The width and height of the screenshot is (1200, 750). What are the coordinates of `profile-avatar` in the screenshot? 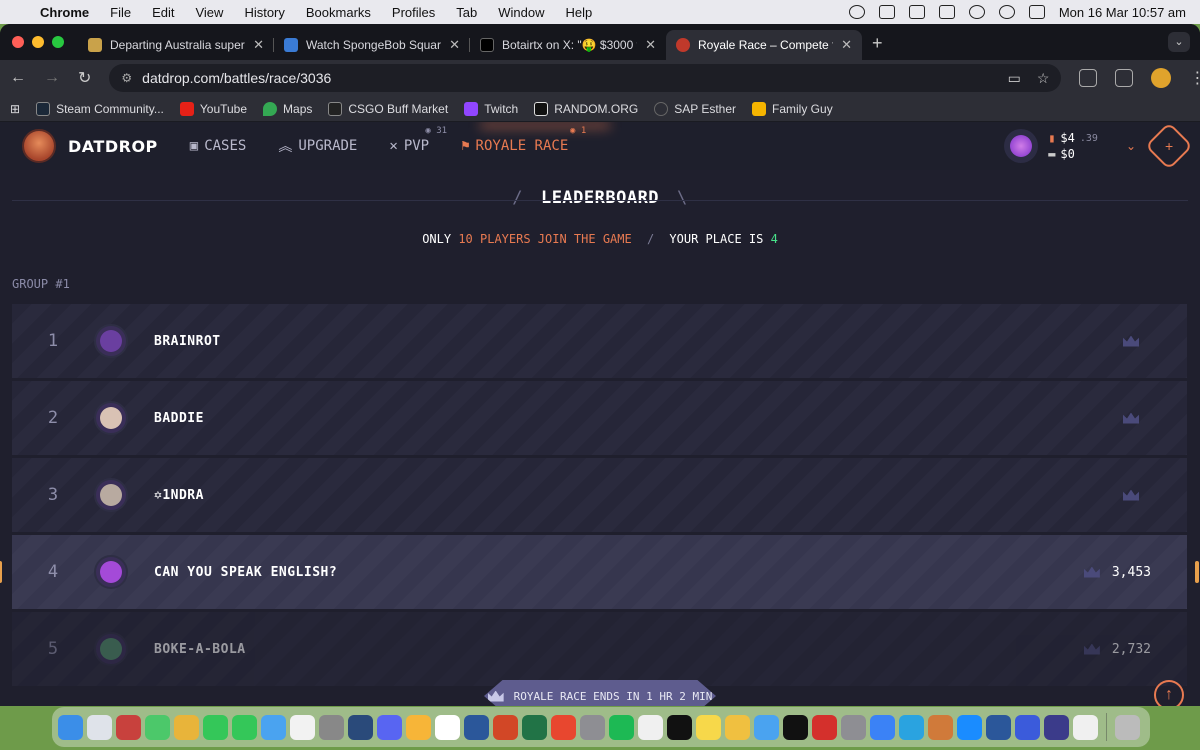 It's located at (1161, 78).